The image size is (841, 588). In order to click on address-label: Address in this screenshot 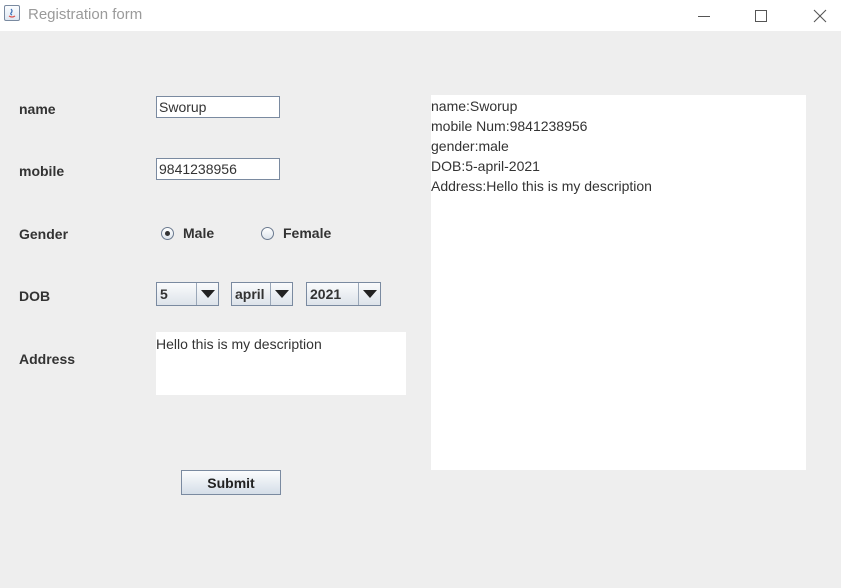, I will do `click(47, 359)`.